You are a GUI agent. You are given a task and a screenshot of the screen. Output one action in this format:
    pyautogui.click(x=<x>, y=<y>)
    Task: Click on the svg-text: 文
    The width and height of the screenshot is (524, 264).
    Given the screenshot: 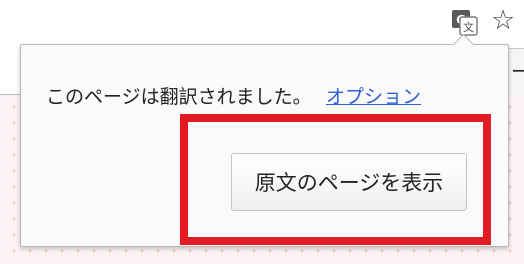 What is the action you would take?
    pyautogui.click(x=468, y=27)
    